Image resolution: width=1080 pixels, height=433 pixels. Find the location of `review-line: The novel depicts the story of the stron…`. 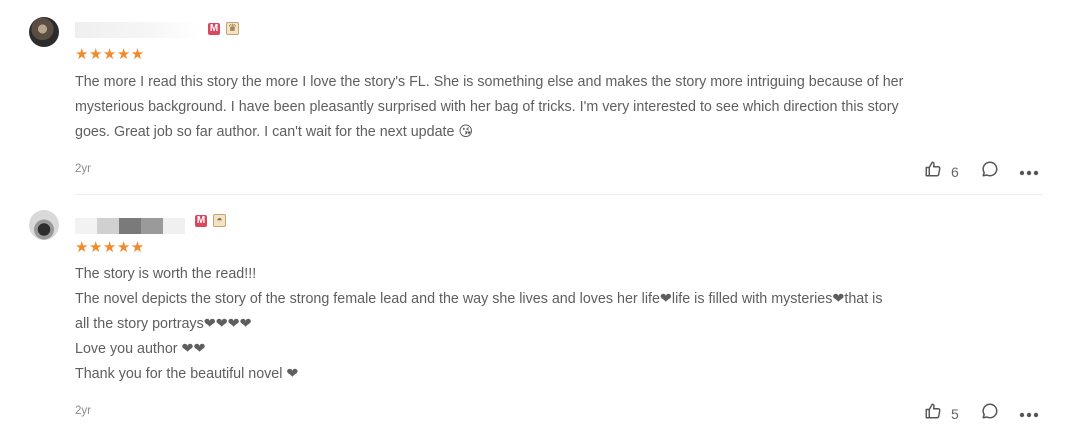

review-line: The novel depicts the story of the stron… is located at coordinates (479, 299).